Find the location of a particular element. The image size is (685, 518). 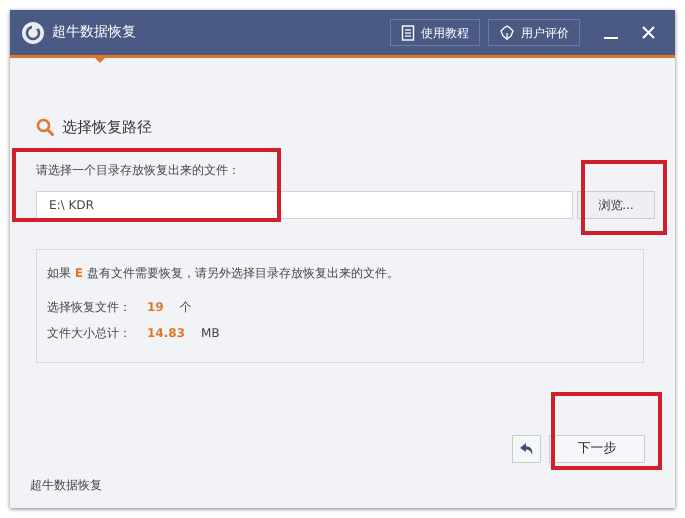

stat-value: 19 is located at coordinates (155, 307).